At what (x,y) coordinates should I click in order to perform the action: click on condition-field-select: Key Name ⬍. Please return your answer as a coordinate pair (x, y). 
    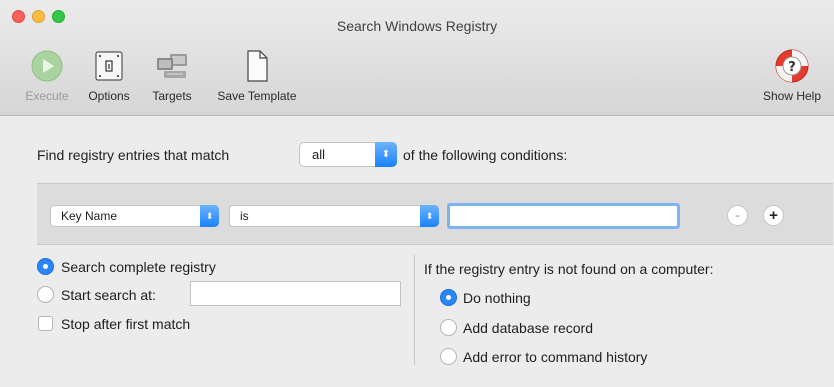
    Looking at the image, I should click on (134, 216).